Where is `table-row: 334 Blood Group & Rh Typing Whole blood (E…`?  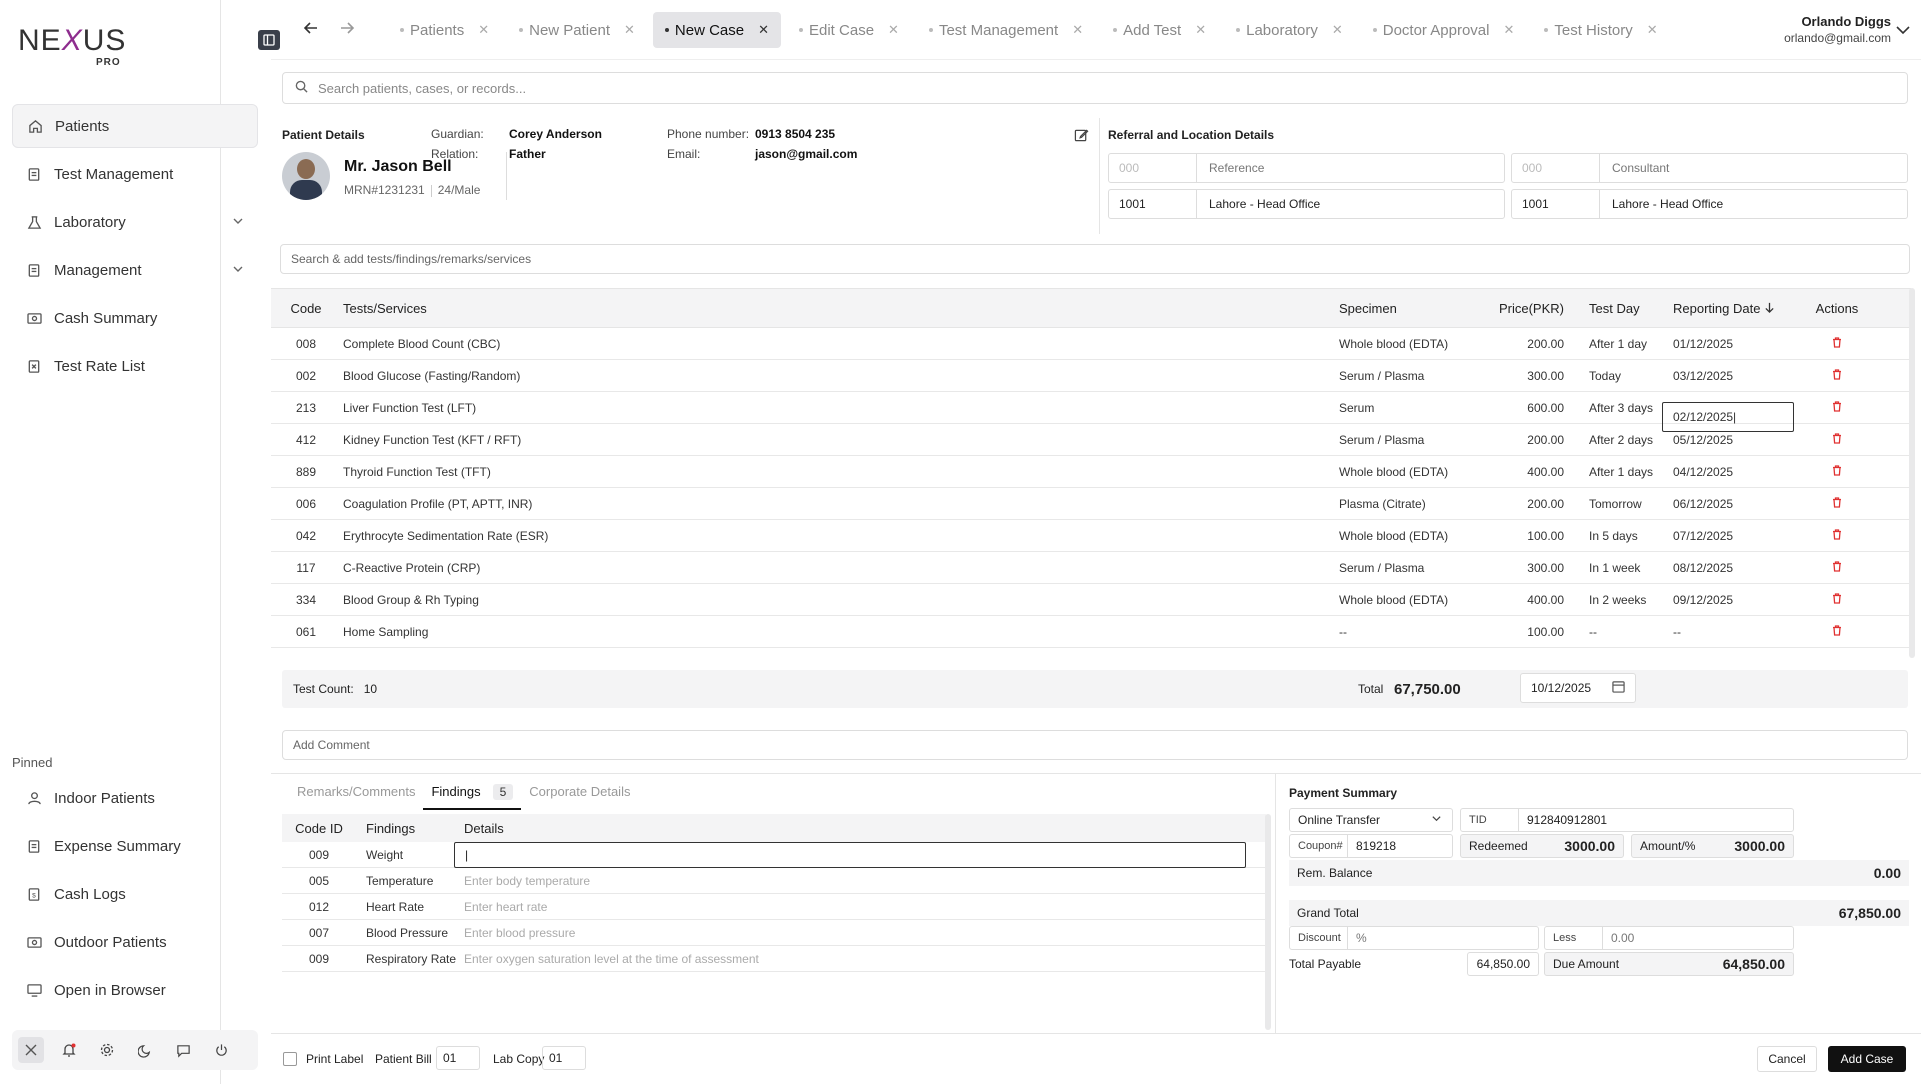
table-row: 334 Blood Group & Rh Typing Whole blood (E… is located at coordinates (1091, 600).